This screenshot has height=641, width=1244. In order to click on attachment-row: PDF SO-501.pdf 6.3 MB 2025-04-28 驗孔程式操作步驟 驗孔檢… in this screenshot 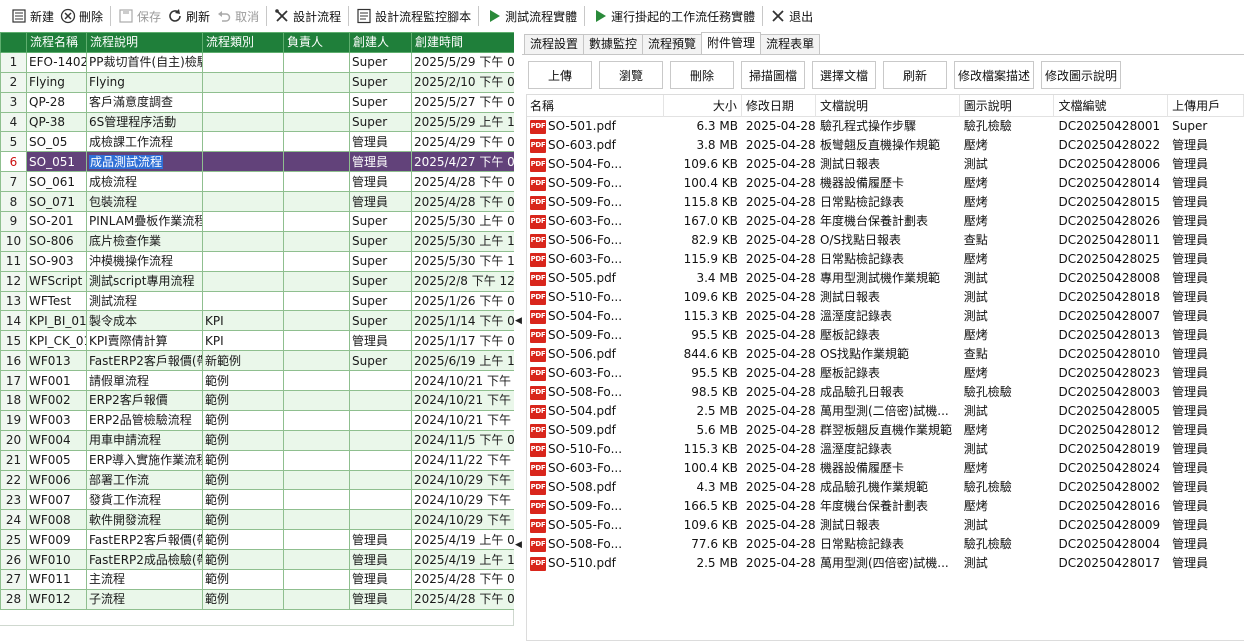, I will do `click(885, 126)`.